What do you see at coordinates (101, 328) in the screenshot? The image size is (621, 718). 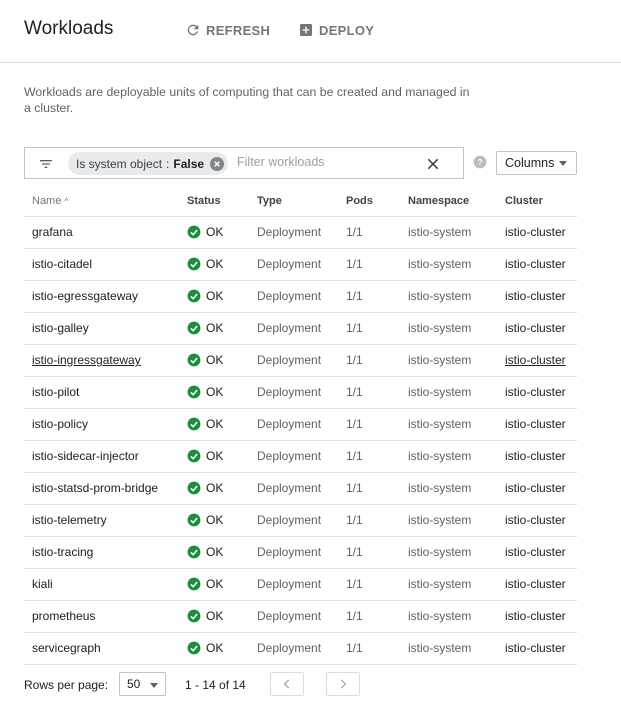 I see `cell-name: istio-galley` at bounding box center [101, 328].